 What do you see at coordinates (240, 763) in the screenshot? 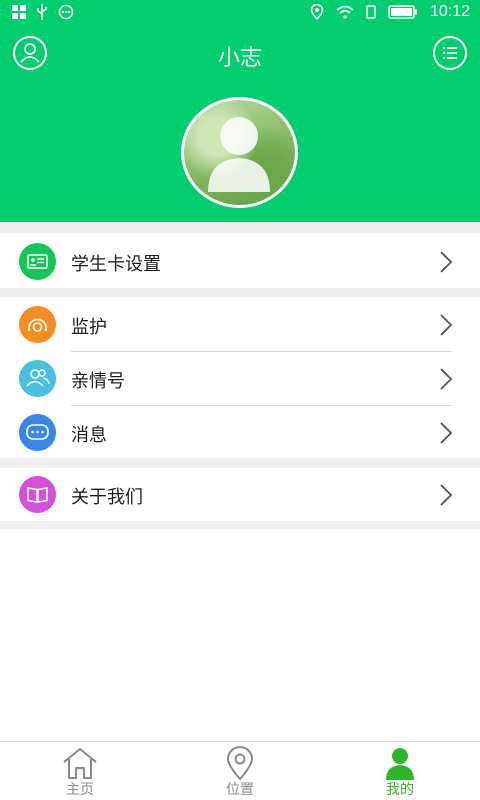
I see `location-pin-icon` at bounding box center [240, 763].